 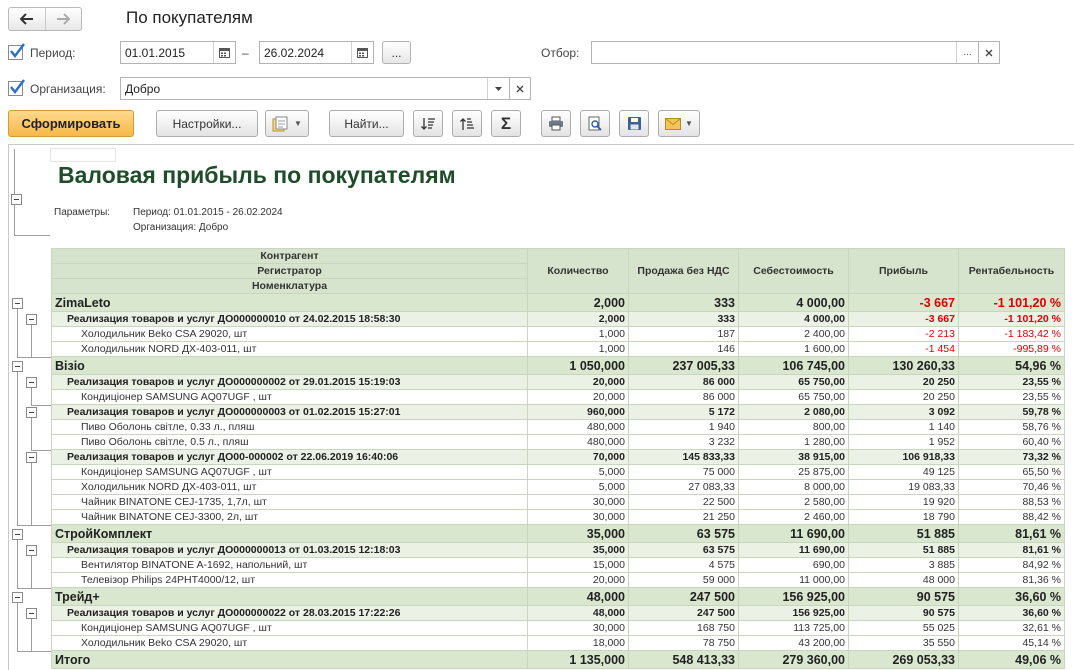 What do you see at coordinates (793, 472) in the screenshot?
I see `cost-cell: 25 875,00` at bounding box center [793, 472].